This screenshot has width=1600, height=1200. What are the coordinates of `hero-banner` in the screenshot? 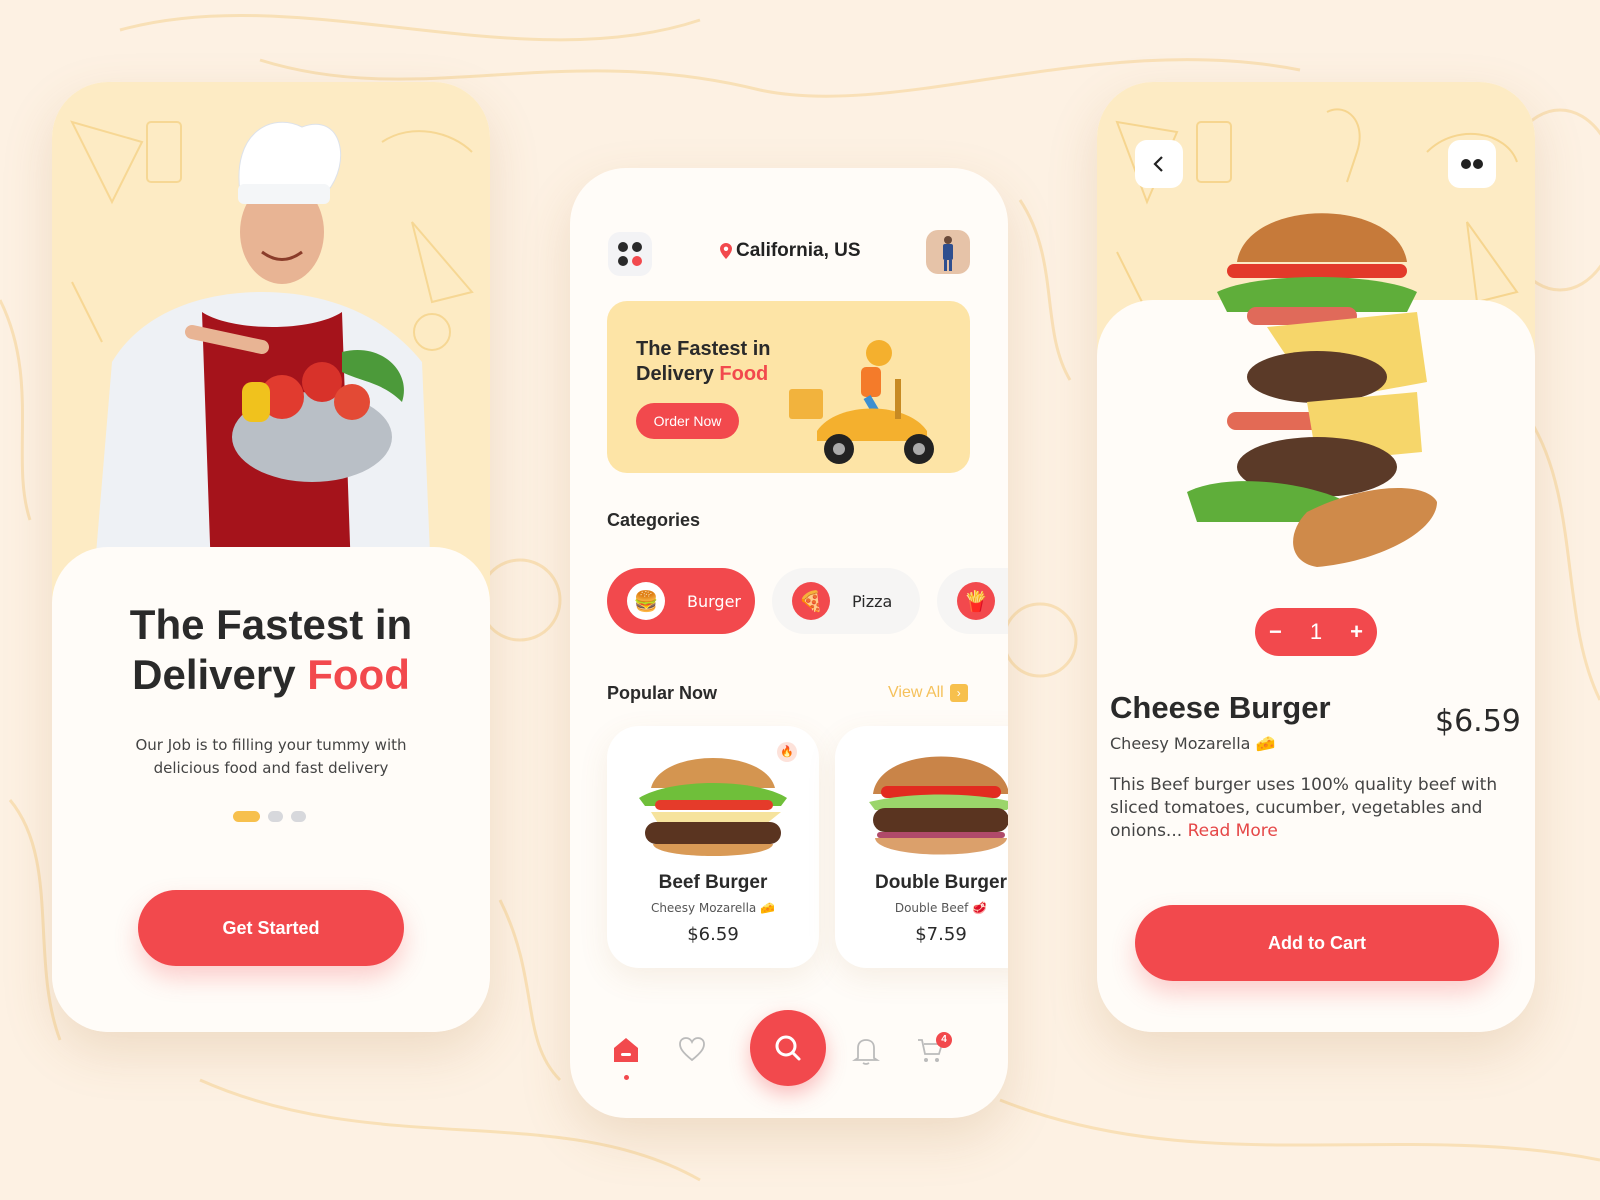 It's located at (271, 342).